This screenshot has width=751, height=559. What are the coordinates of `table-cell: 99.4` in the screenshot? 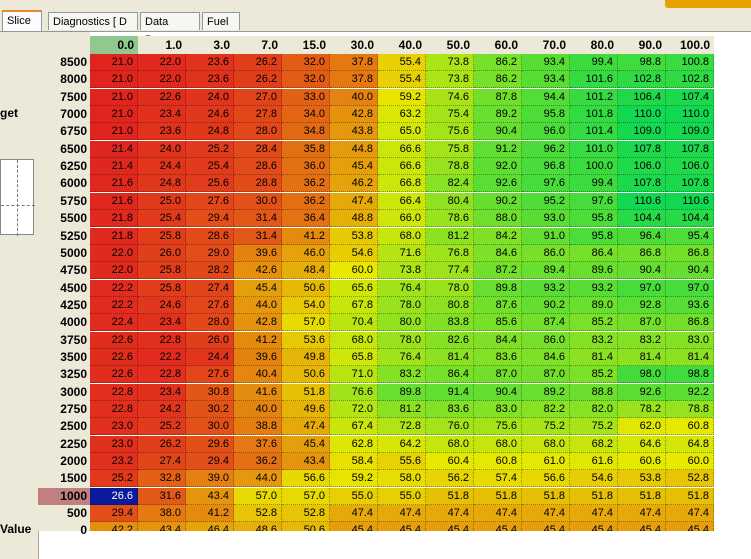 It's located at (594, 184).